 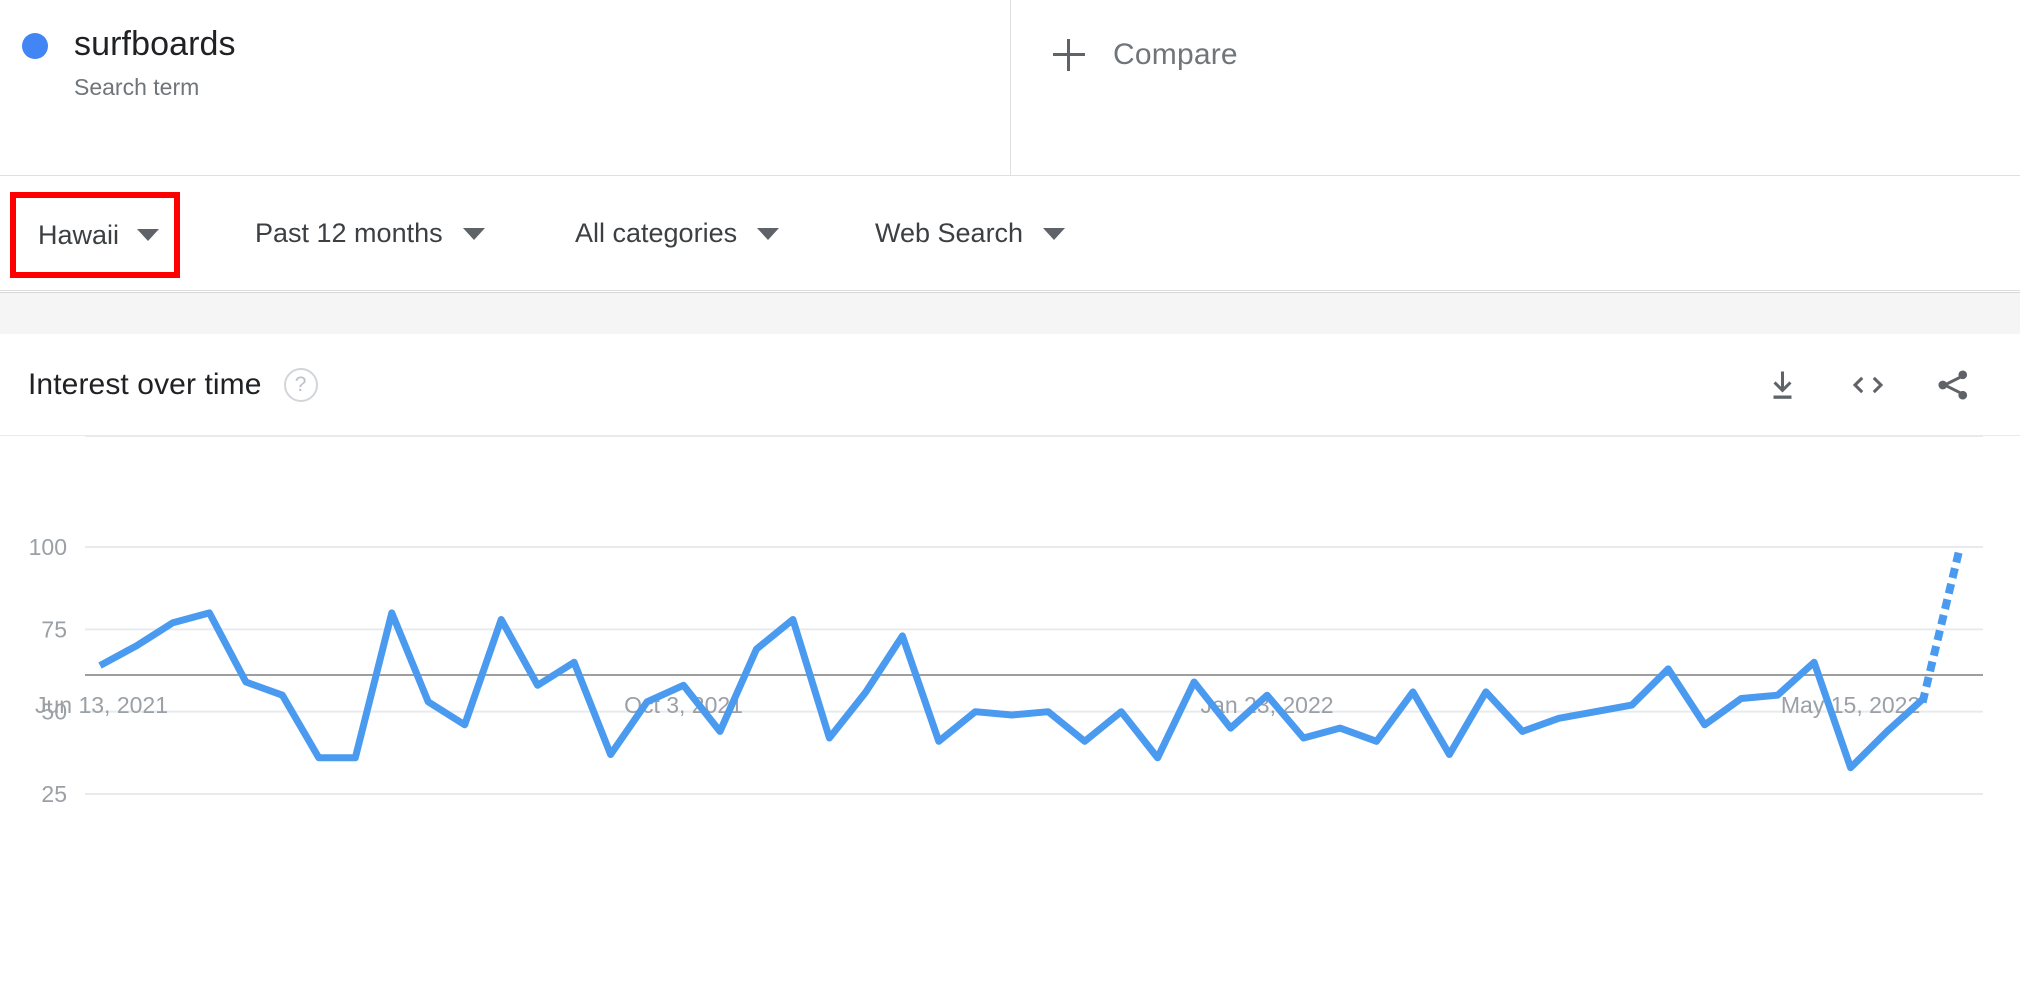 I want to click on y-axis-tick-label: 25, so click(x=54, y=794).